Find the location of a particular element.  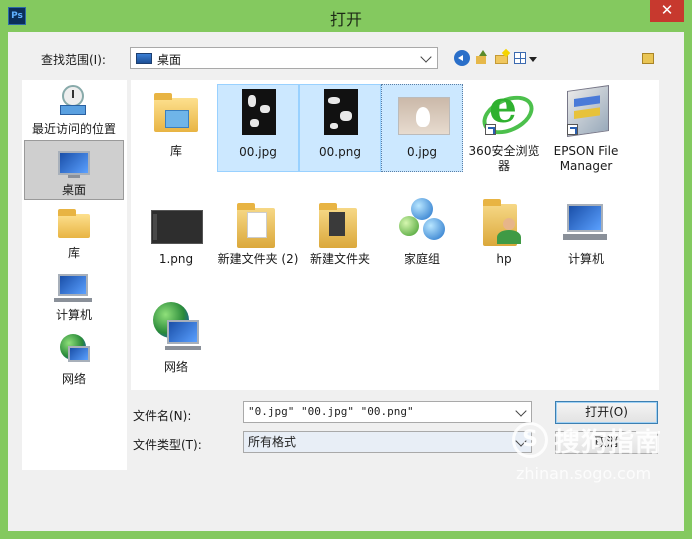

places-label: 库 is located at coordinates (73, 253).